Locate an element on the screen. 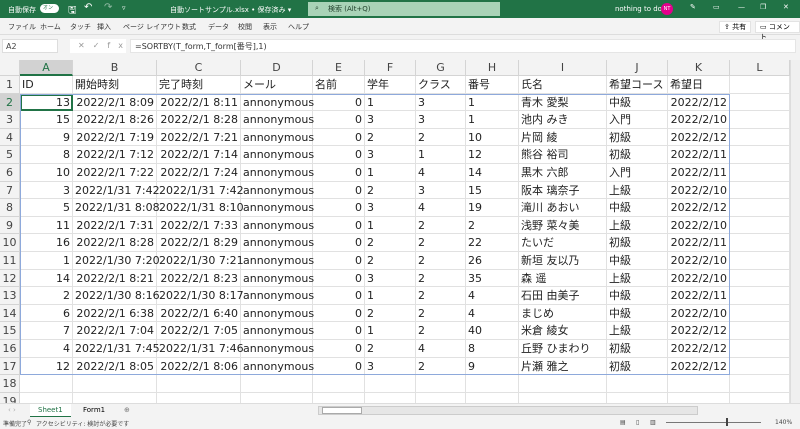 This screenshot has width=800, height=429. table-header-cell: 希望コース is located at coordinates (637, 85).